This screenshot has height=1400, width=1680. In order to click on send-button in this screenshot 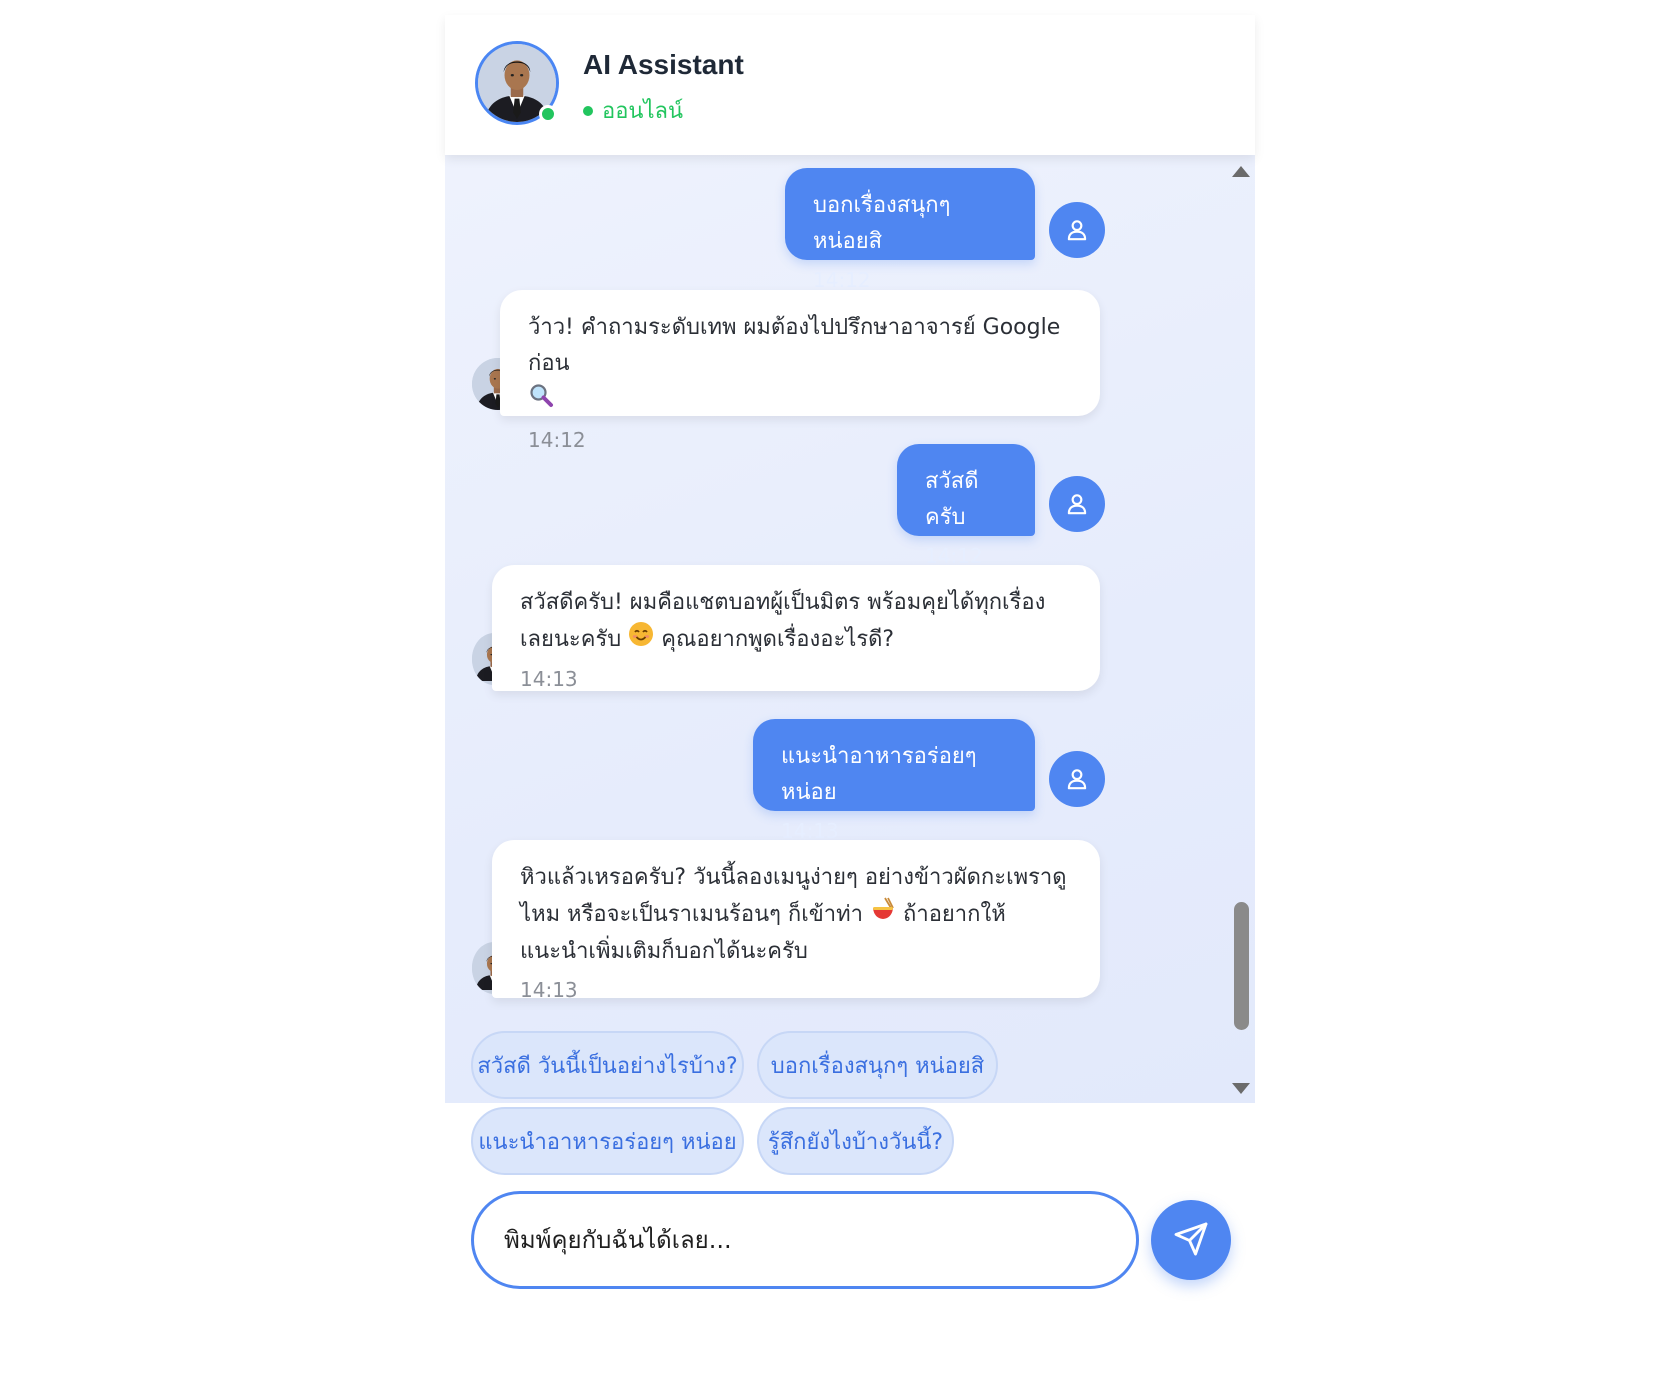, I will do `click(1191, 1240)`.